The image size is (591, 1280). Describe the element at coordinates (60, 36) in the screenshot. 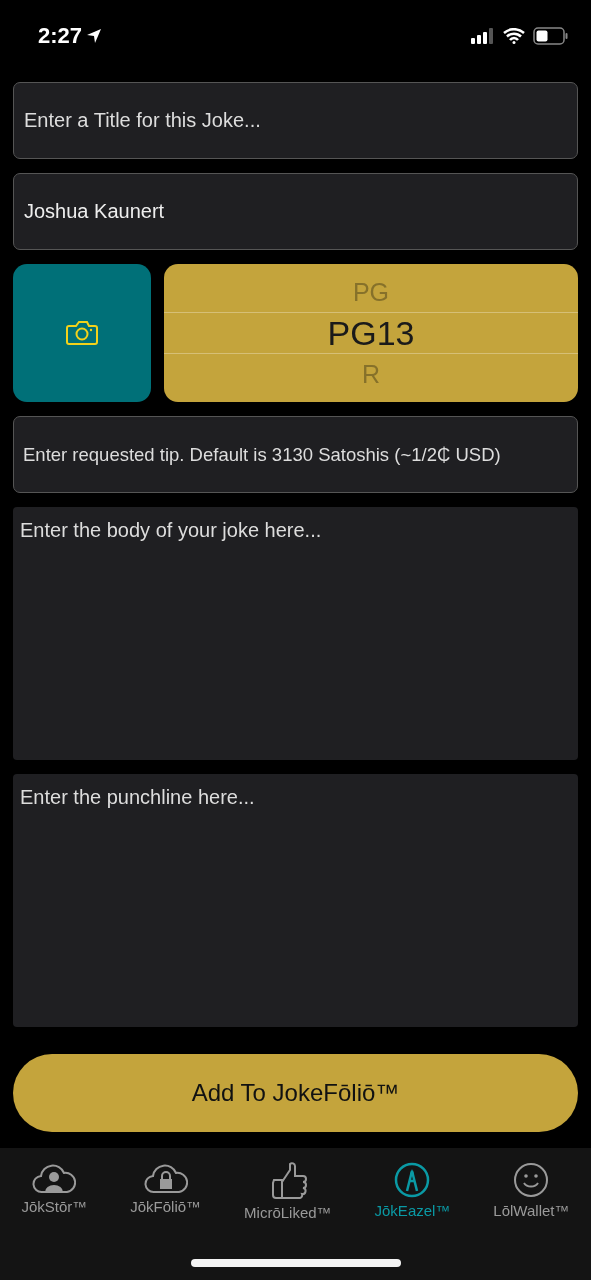

I see `status-time: 2:27` at that location.